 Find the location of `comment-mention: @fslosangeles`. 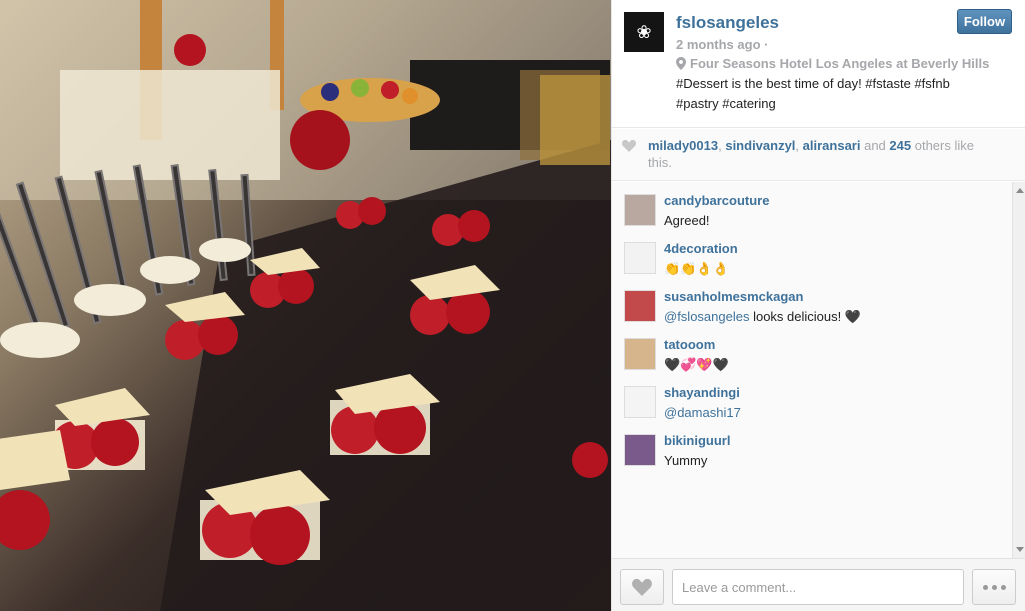

comment-mention: @fslosangeles is located at coordinates (706, 316).